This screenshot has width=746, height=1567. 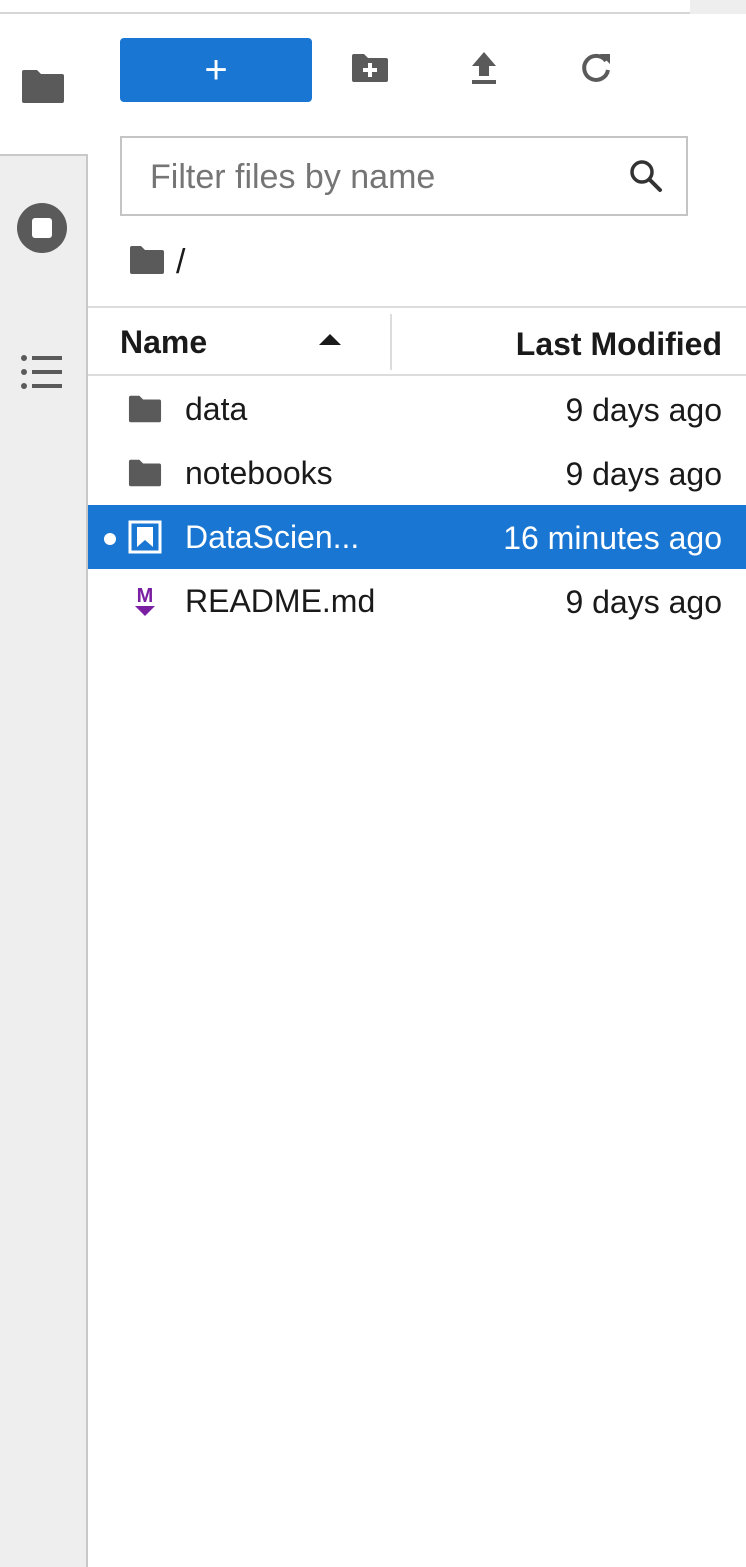 What do you see at coordinates (417, 601) in the screenshot?
I see `file-row-readme: M README.md 9 days ago` at bounding box center [417, 601].